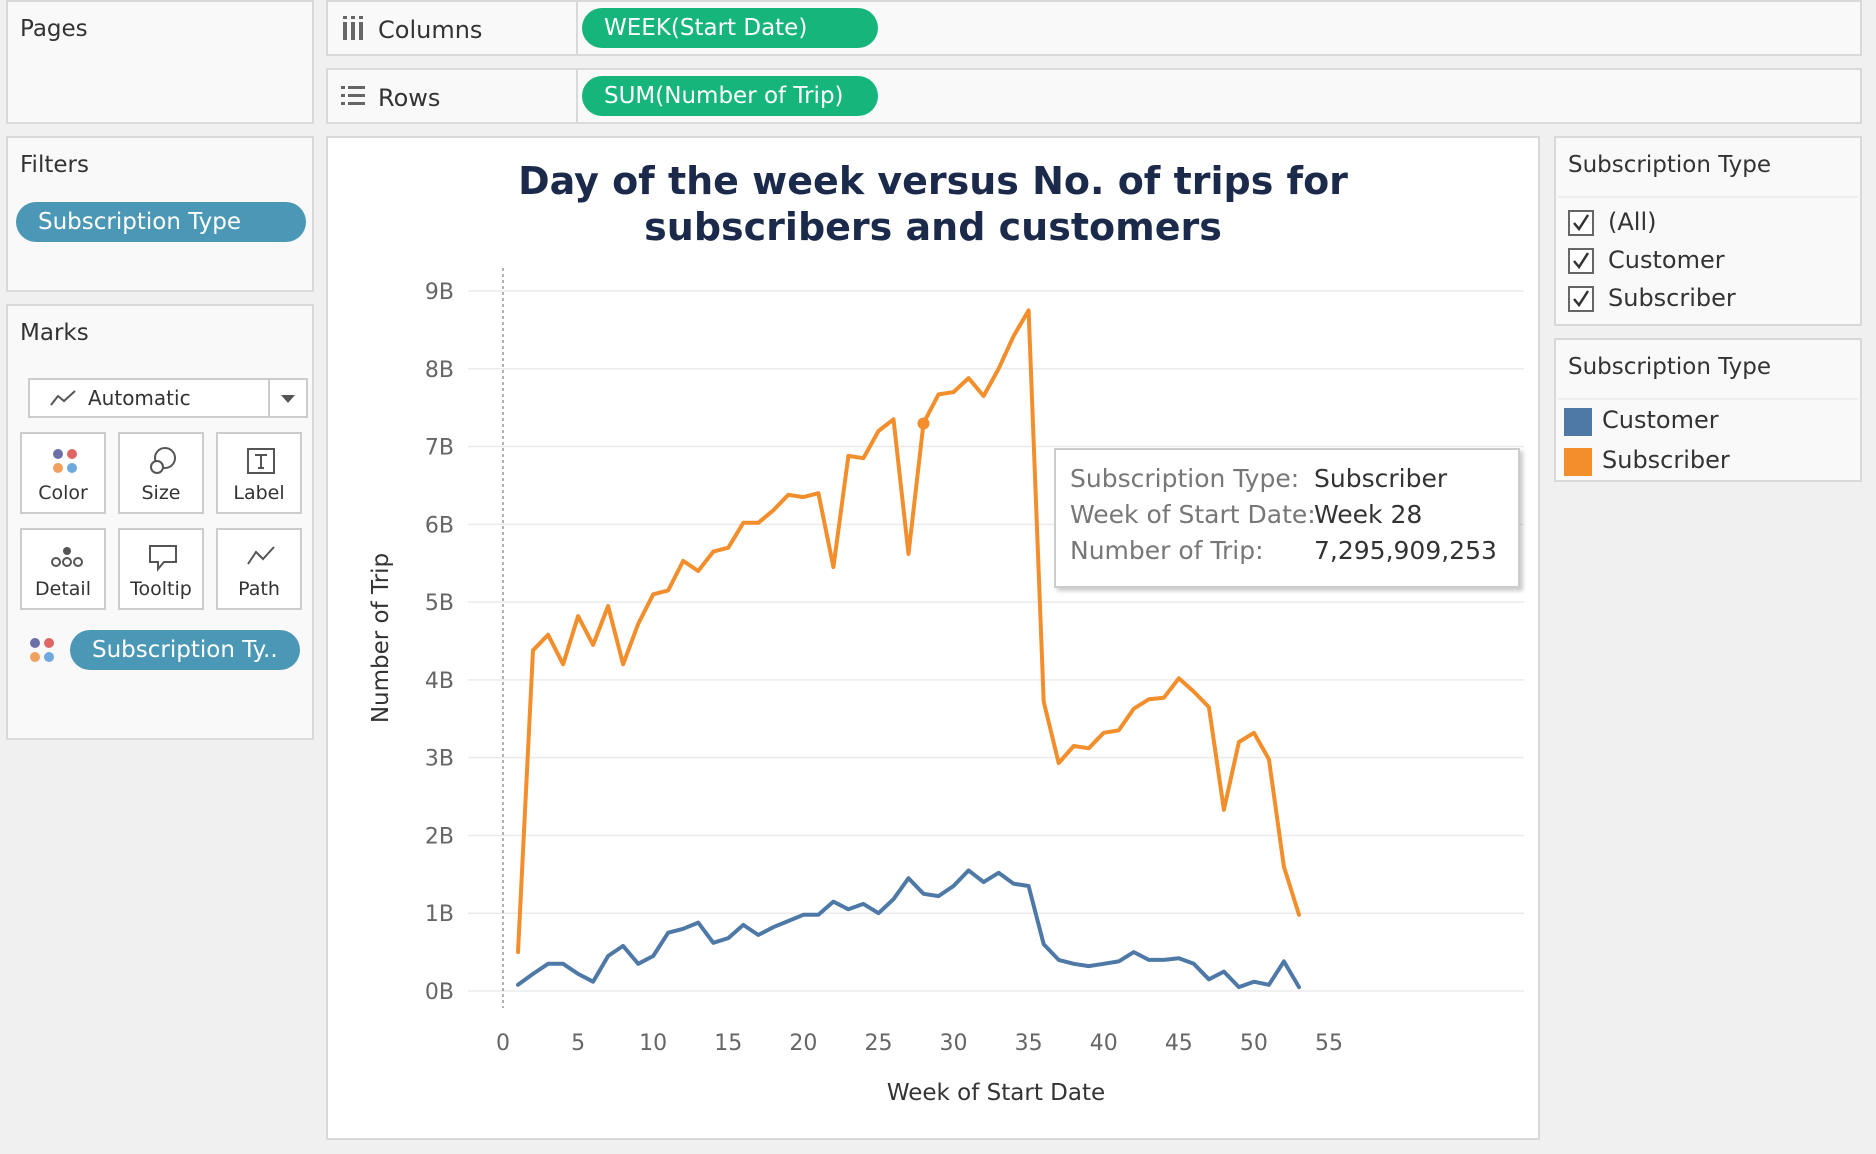 The height and width of the screenshot is (1154, 1876). I want to click on tooltip-icon, so click(163, 558).